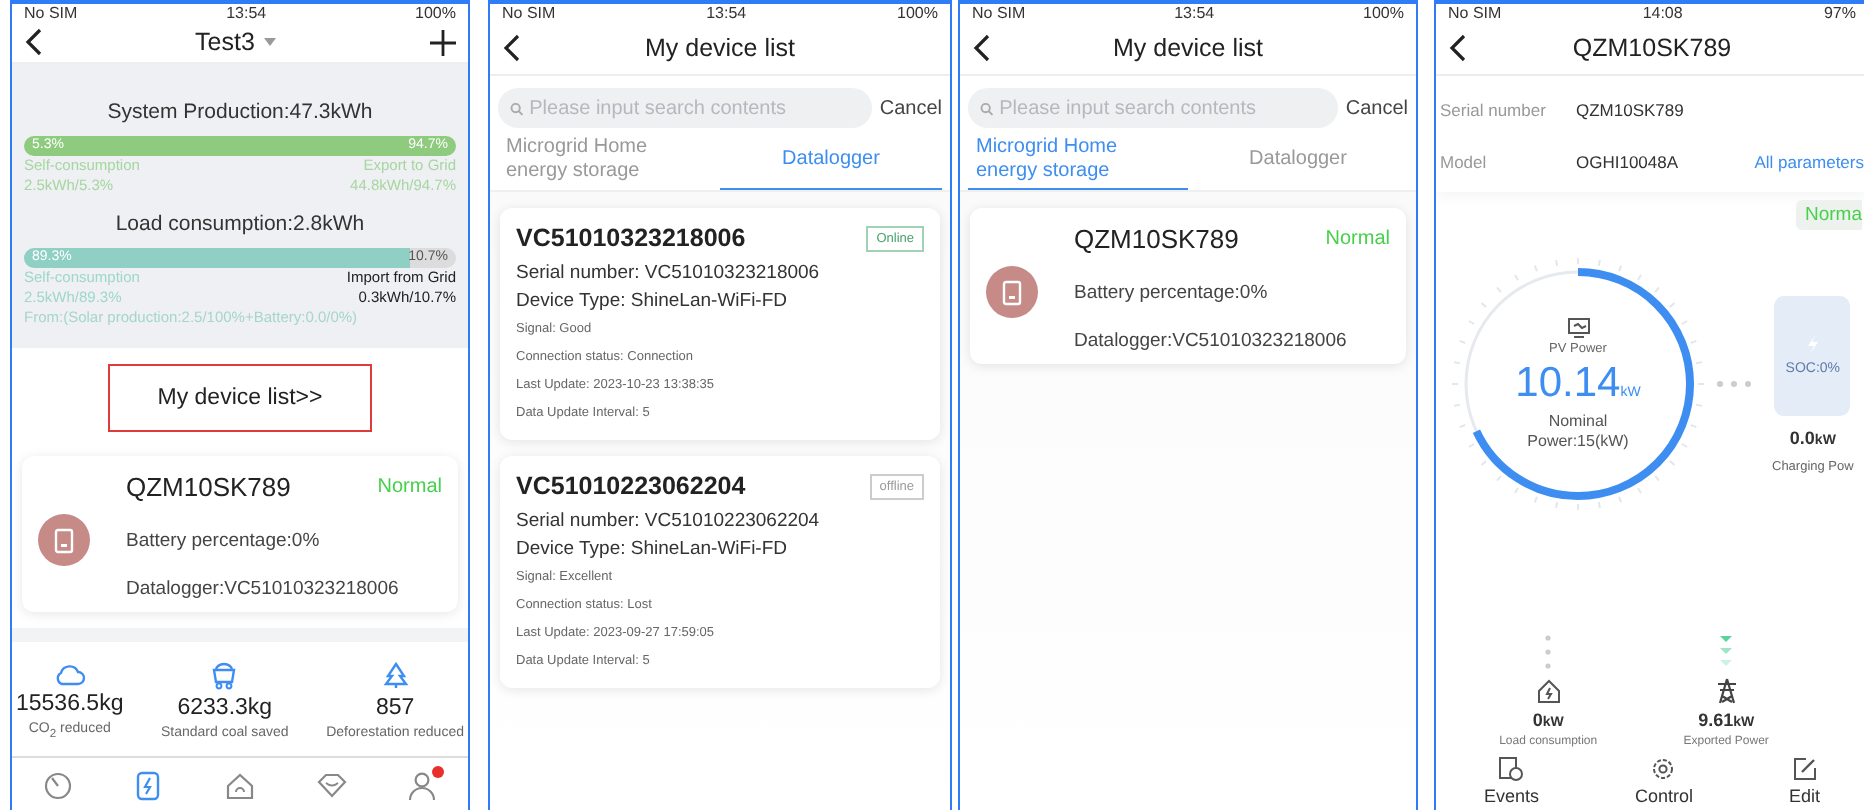 This screenshot has height=810, width=1864. Describe the element at coordinates (270, 42) in the screenshot. I see `caret-icon` at that location.